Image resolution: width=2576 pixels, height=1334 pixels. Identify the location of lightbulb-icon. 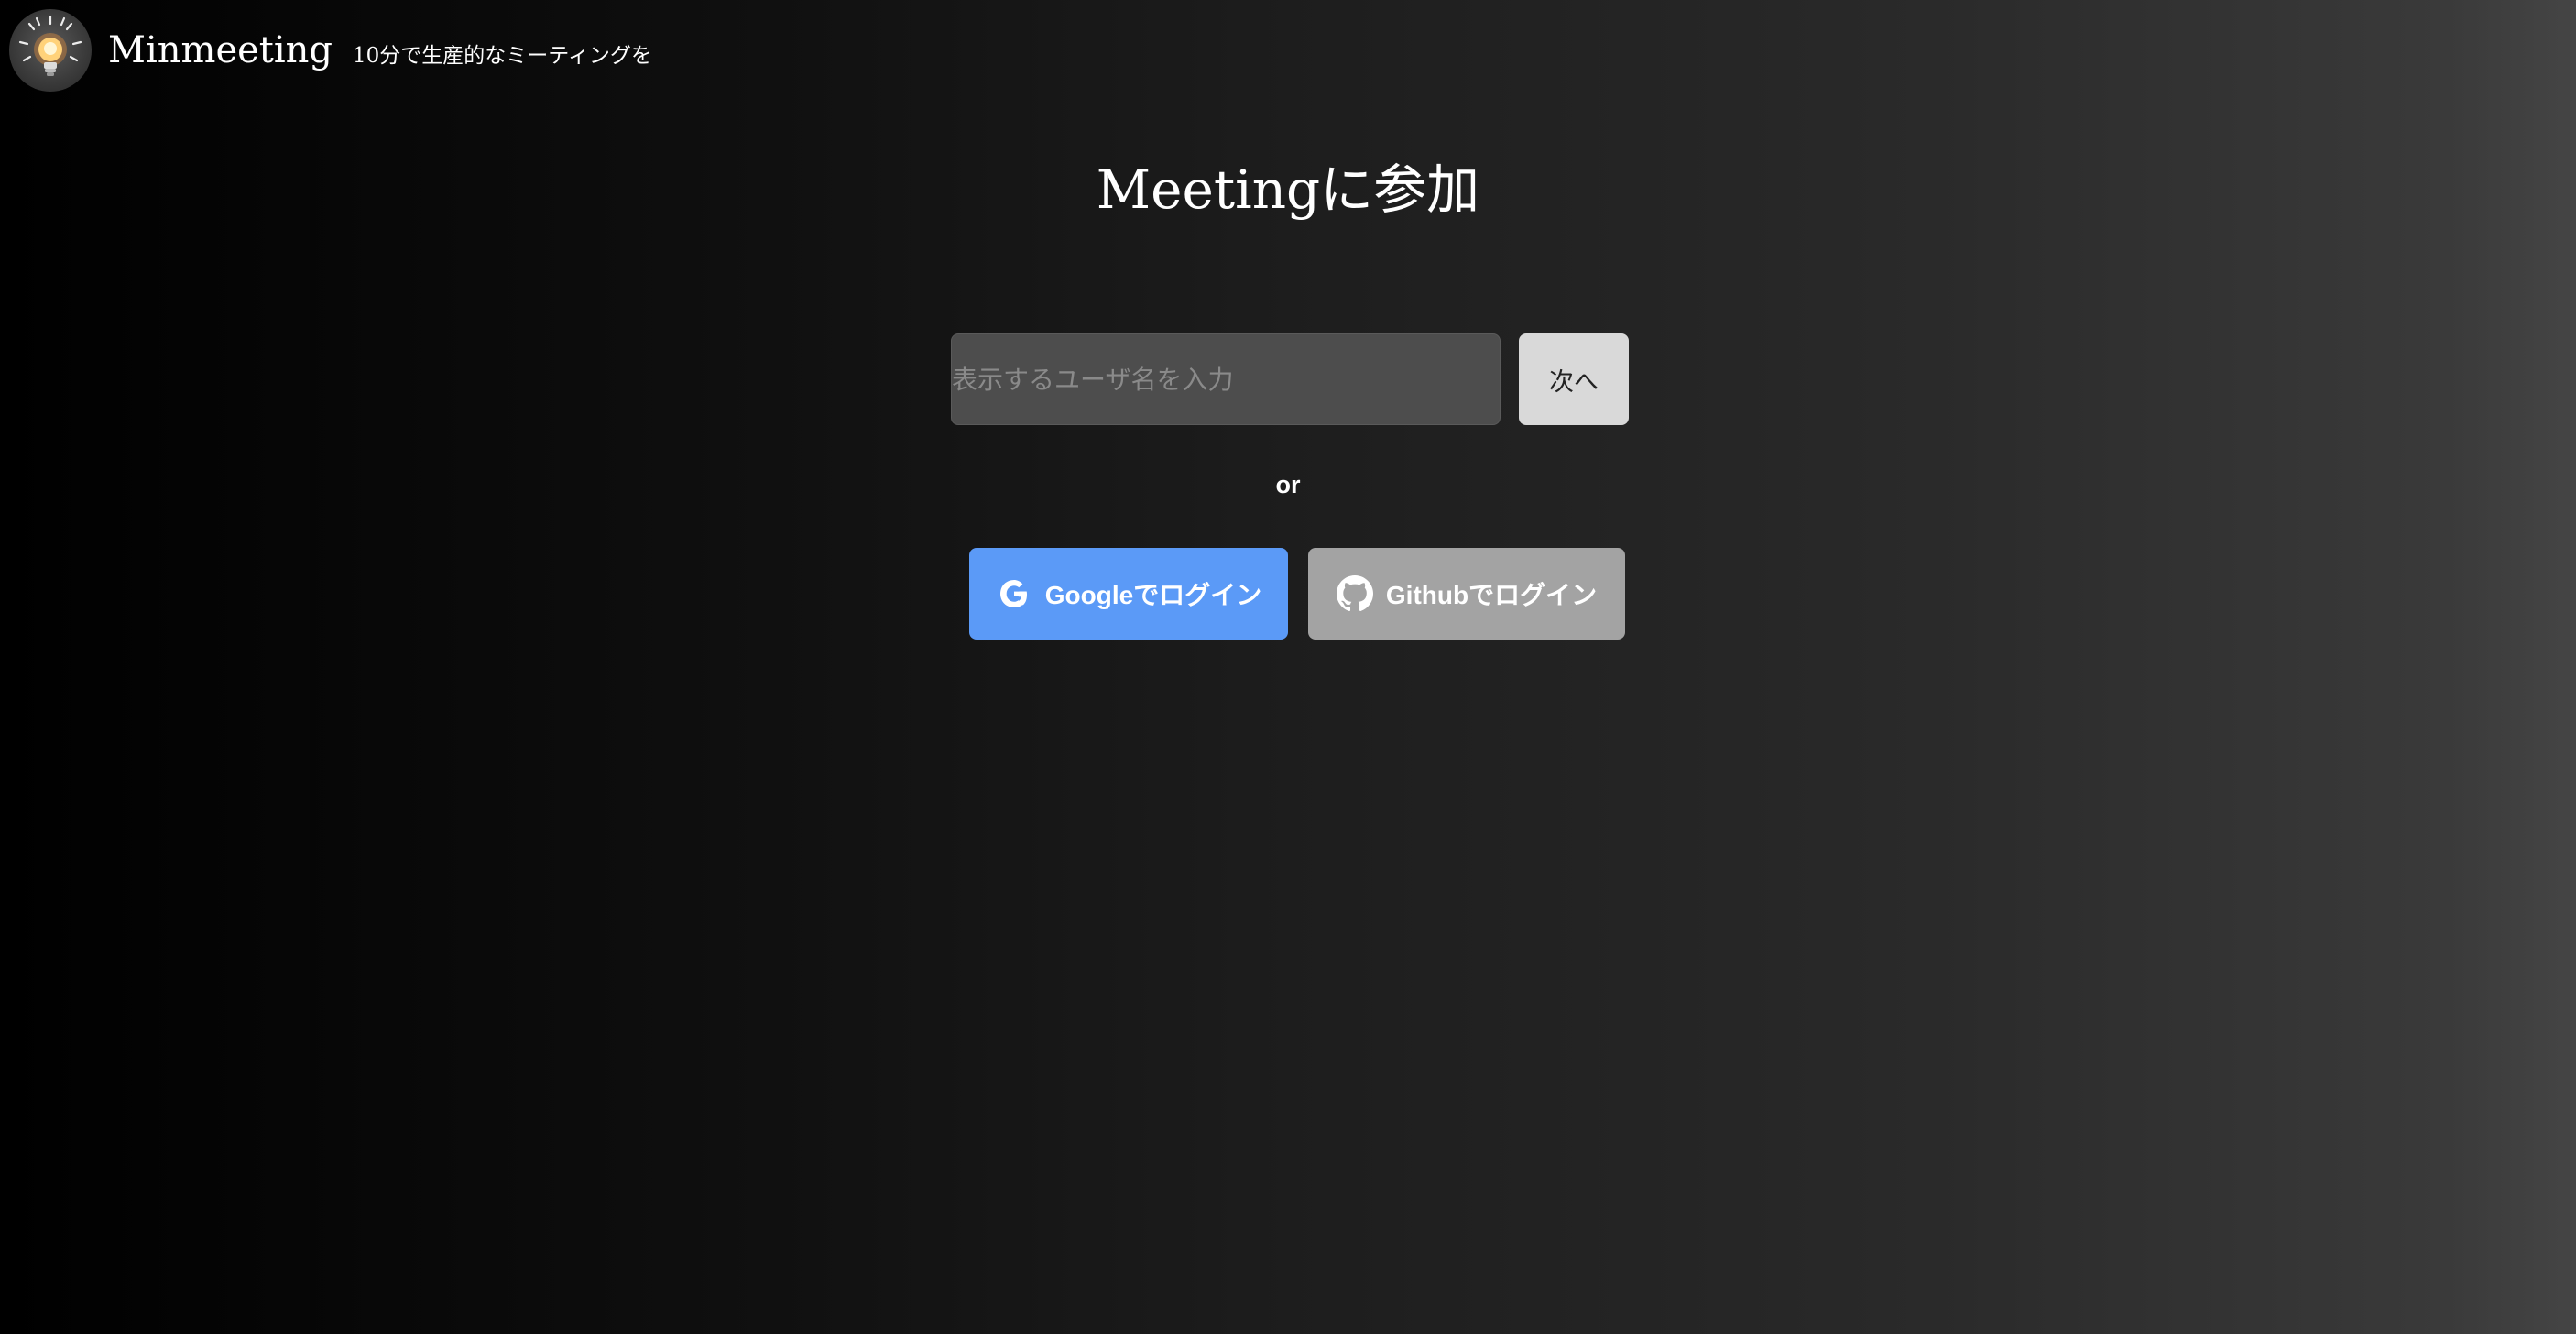
(51, 50).